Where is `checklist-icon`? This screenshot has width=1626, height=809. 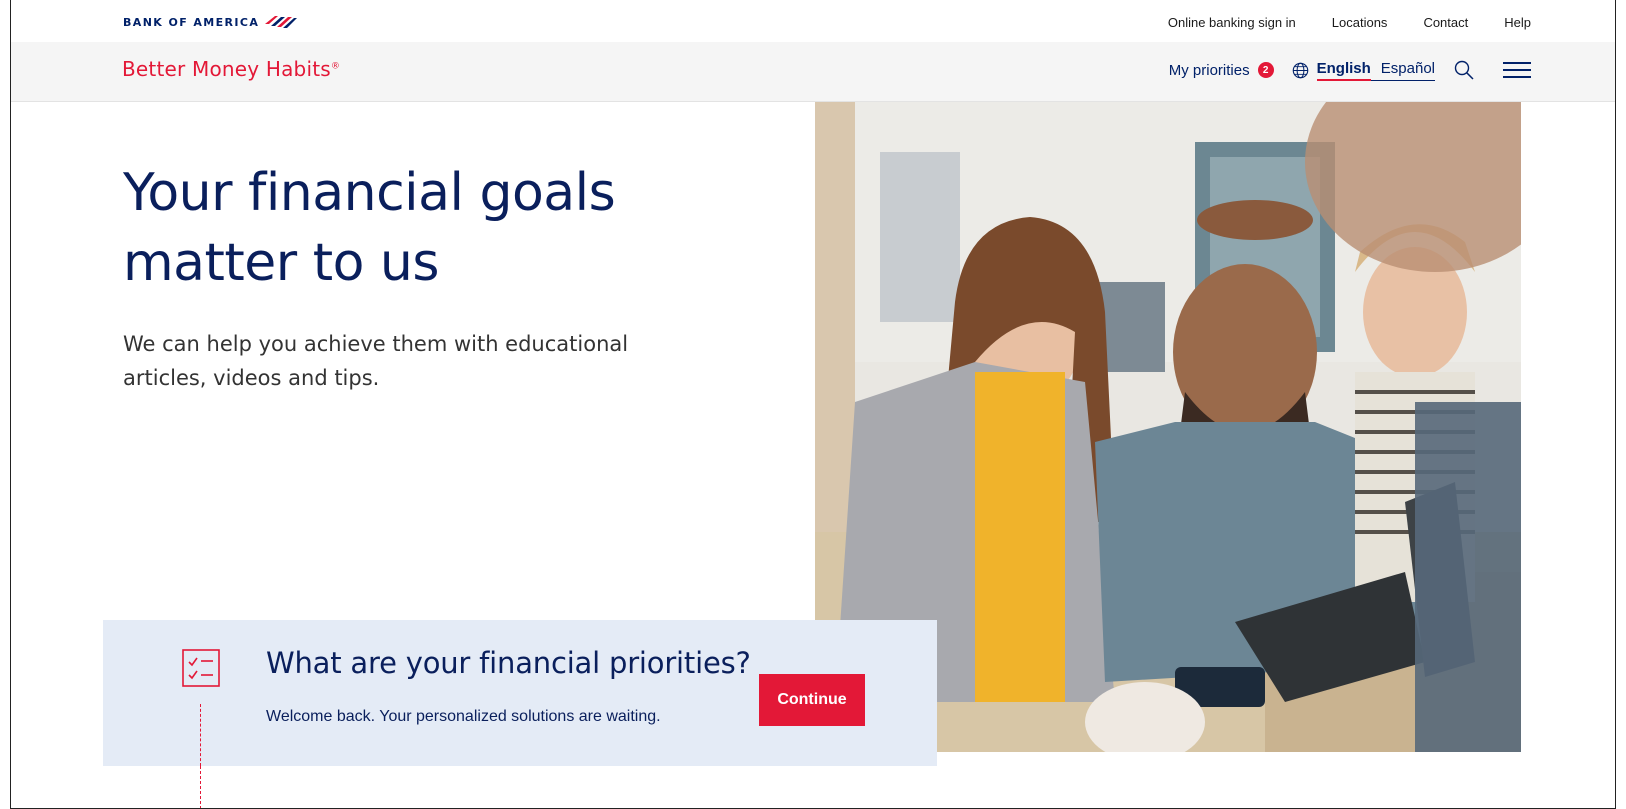
checklist-icon is located at coordinates (201, 668).